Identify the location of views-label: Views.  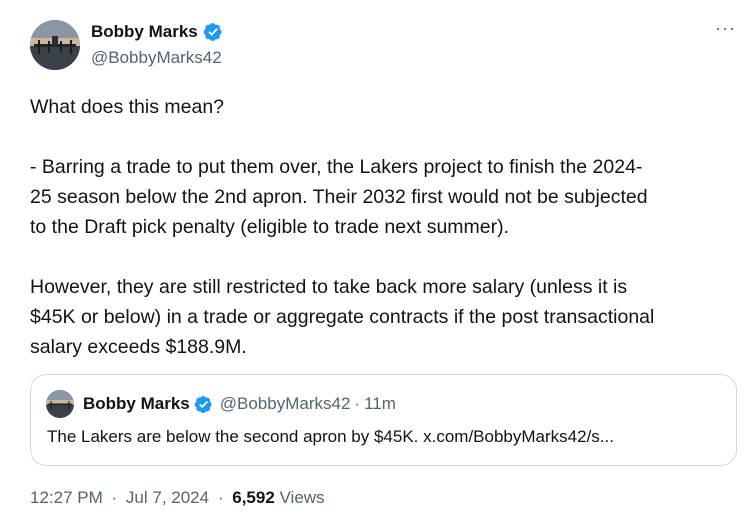
(302, 497).